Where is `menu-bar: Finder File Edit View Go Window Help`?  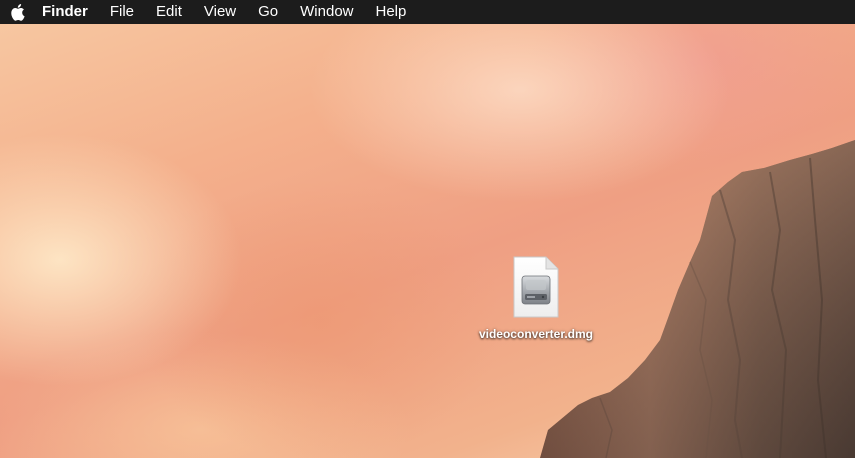
menu-bar: Finder File Edit View Go Window Help is located at coordinates (427, 12).